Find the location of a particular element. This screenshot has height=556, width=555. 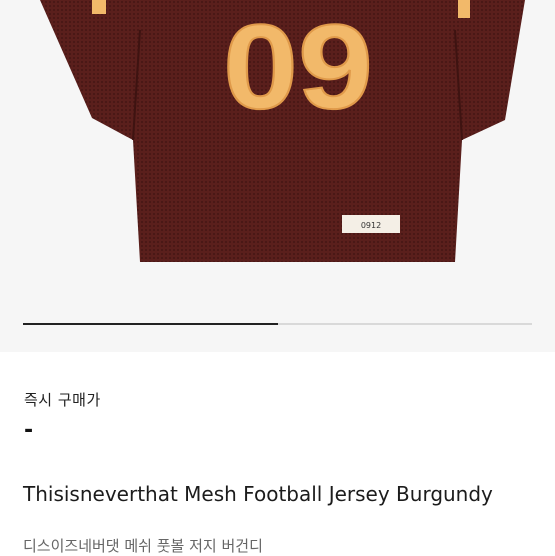

jersey-tag-text: 0912 is located at coordinates (371, 225).